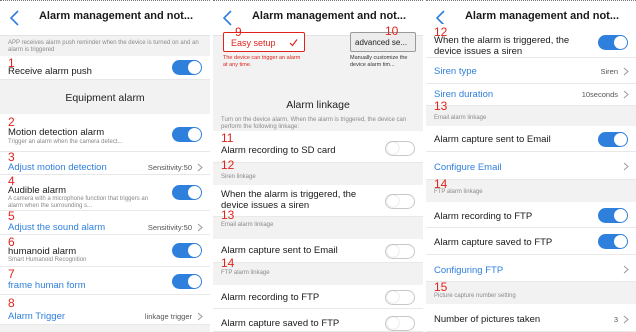 This screenshot has width=636, height=332. I want to click on check-icon, so click(293, 43).